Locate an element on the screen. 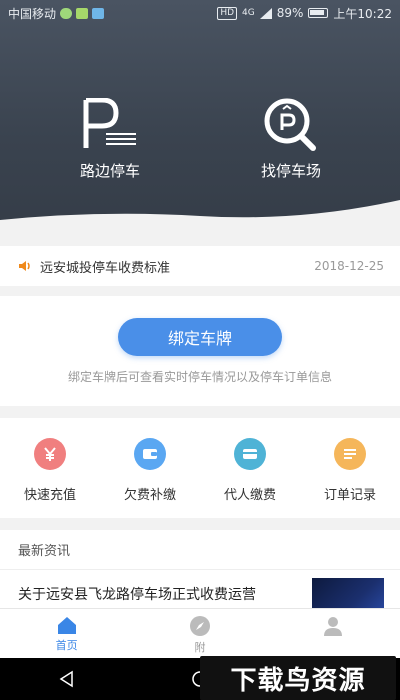 This screenshot has height=700, width=400. action-arrears-payment: 欠费补缴 is located at coordinates (150, 468).